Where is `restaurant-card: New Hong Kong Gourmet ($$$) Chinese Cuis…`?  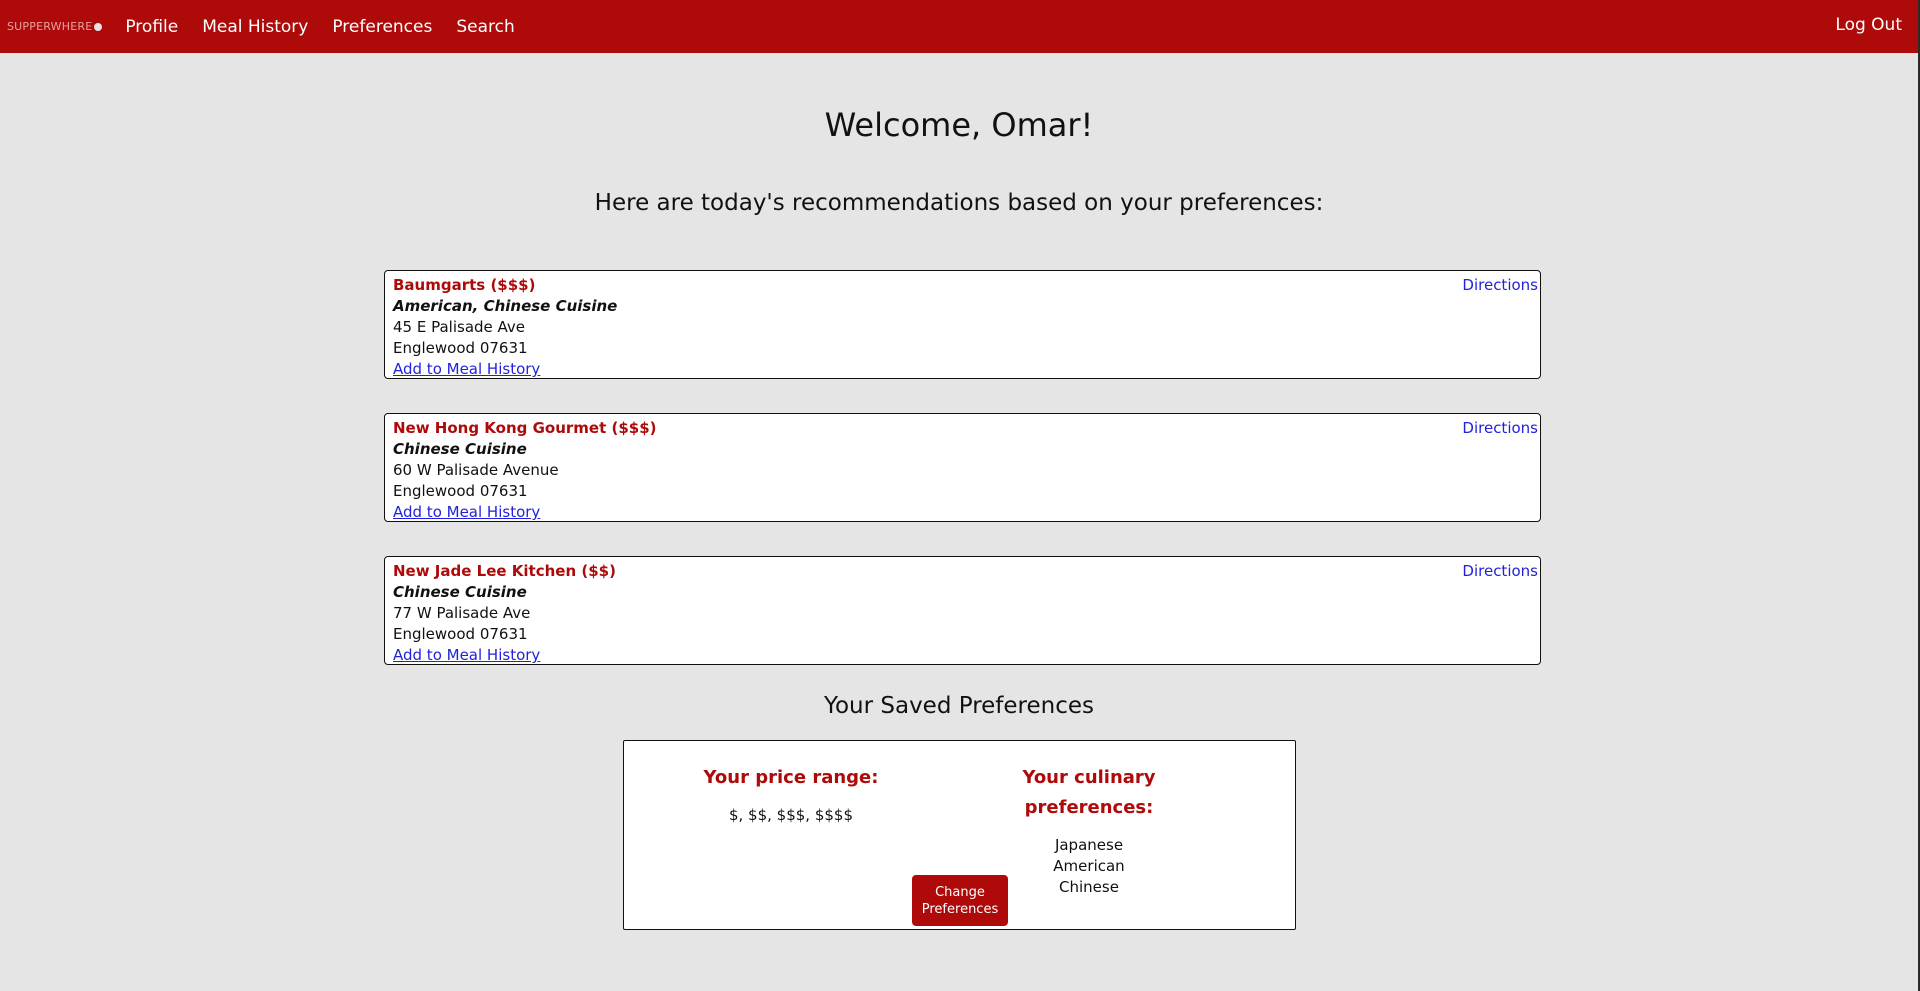
restaurant-card: New Hong Kong Gourmet ($$$) Chinese Cuis… is located at coordinates (962, 467).